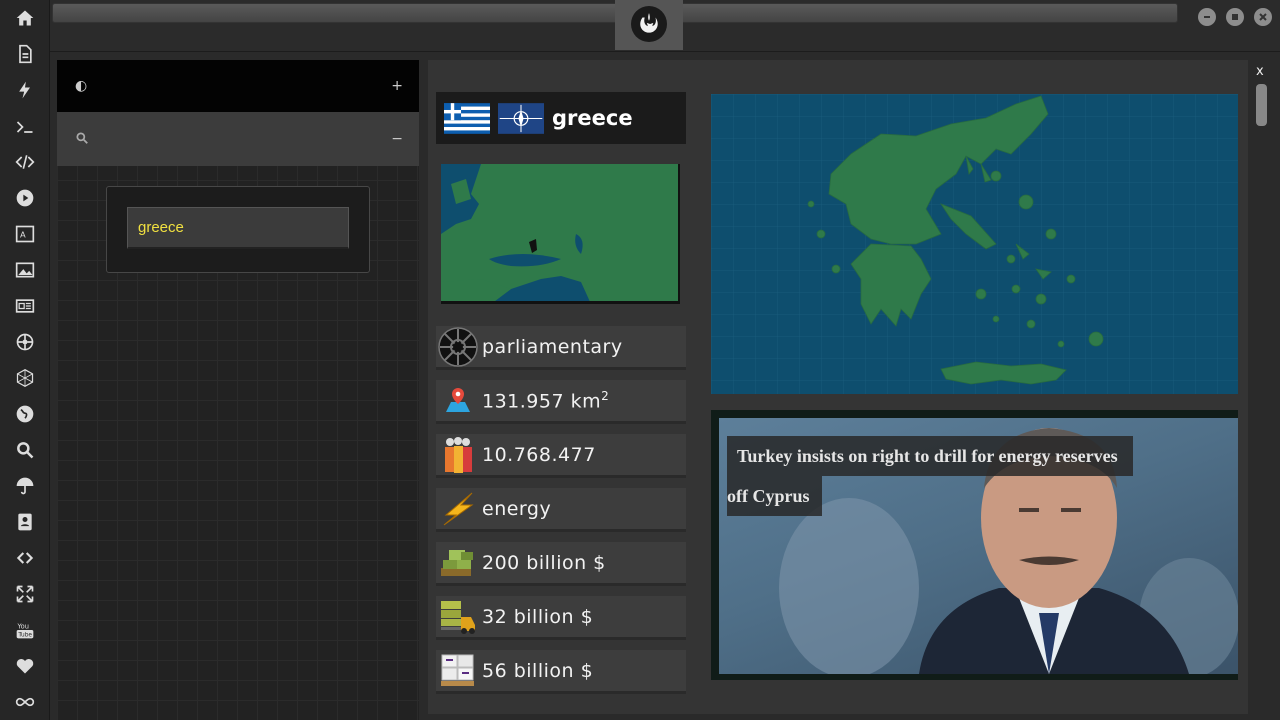  I want to click on resource-value: energy, so click(517, 508).